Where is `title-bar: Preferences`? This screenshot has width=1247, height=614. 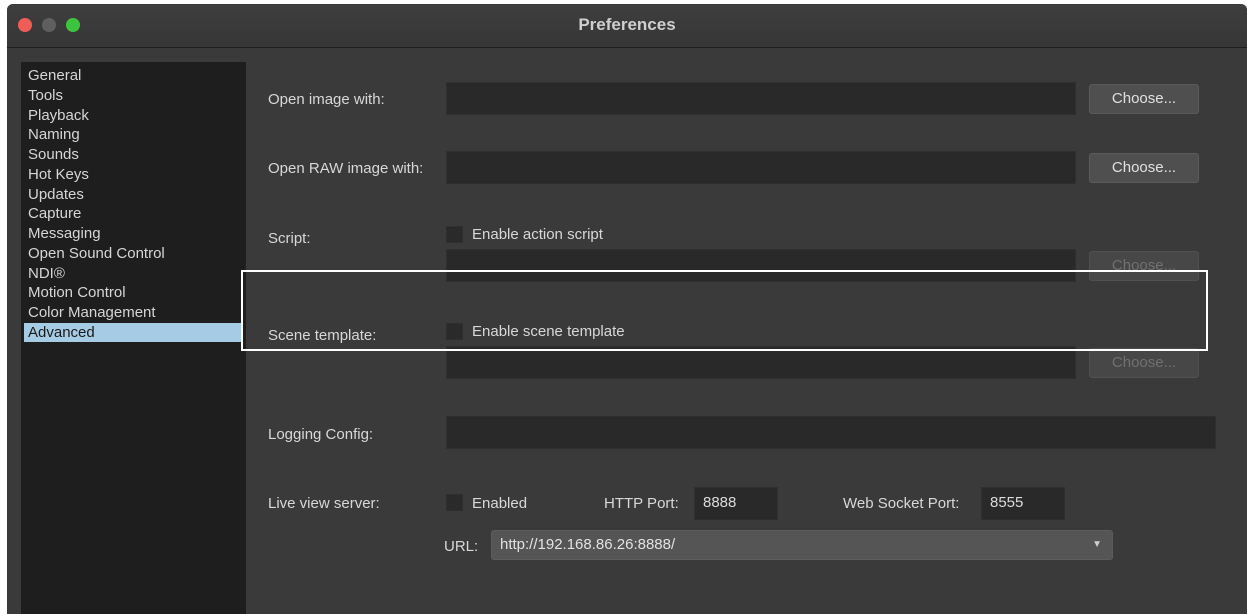
title-bar: Preferences is located at coordinates (627, 26).